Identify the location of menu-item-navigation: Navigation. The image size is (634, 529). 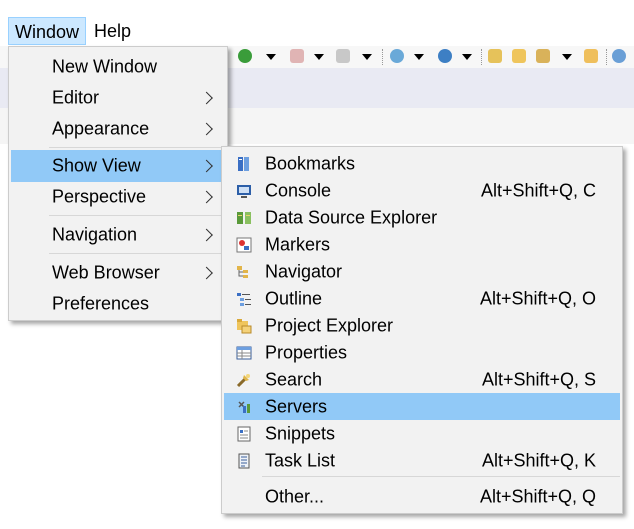
(118, 235).